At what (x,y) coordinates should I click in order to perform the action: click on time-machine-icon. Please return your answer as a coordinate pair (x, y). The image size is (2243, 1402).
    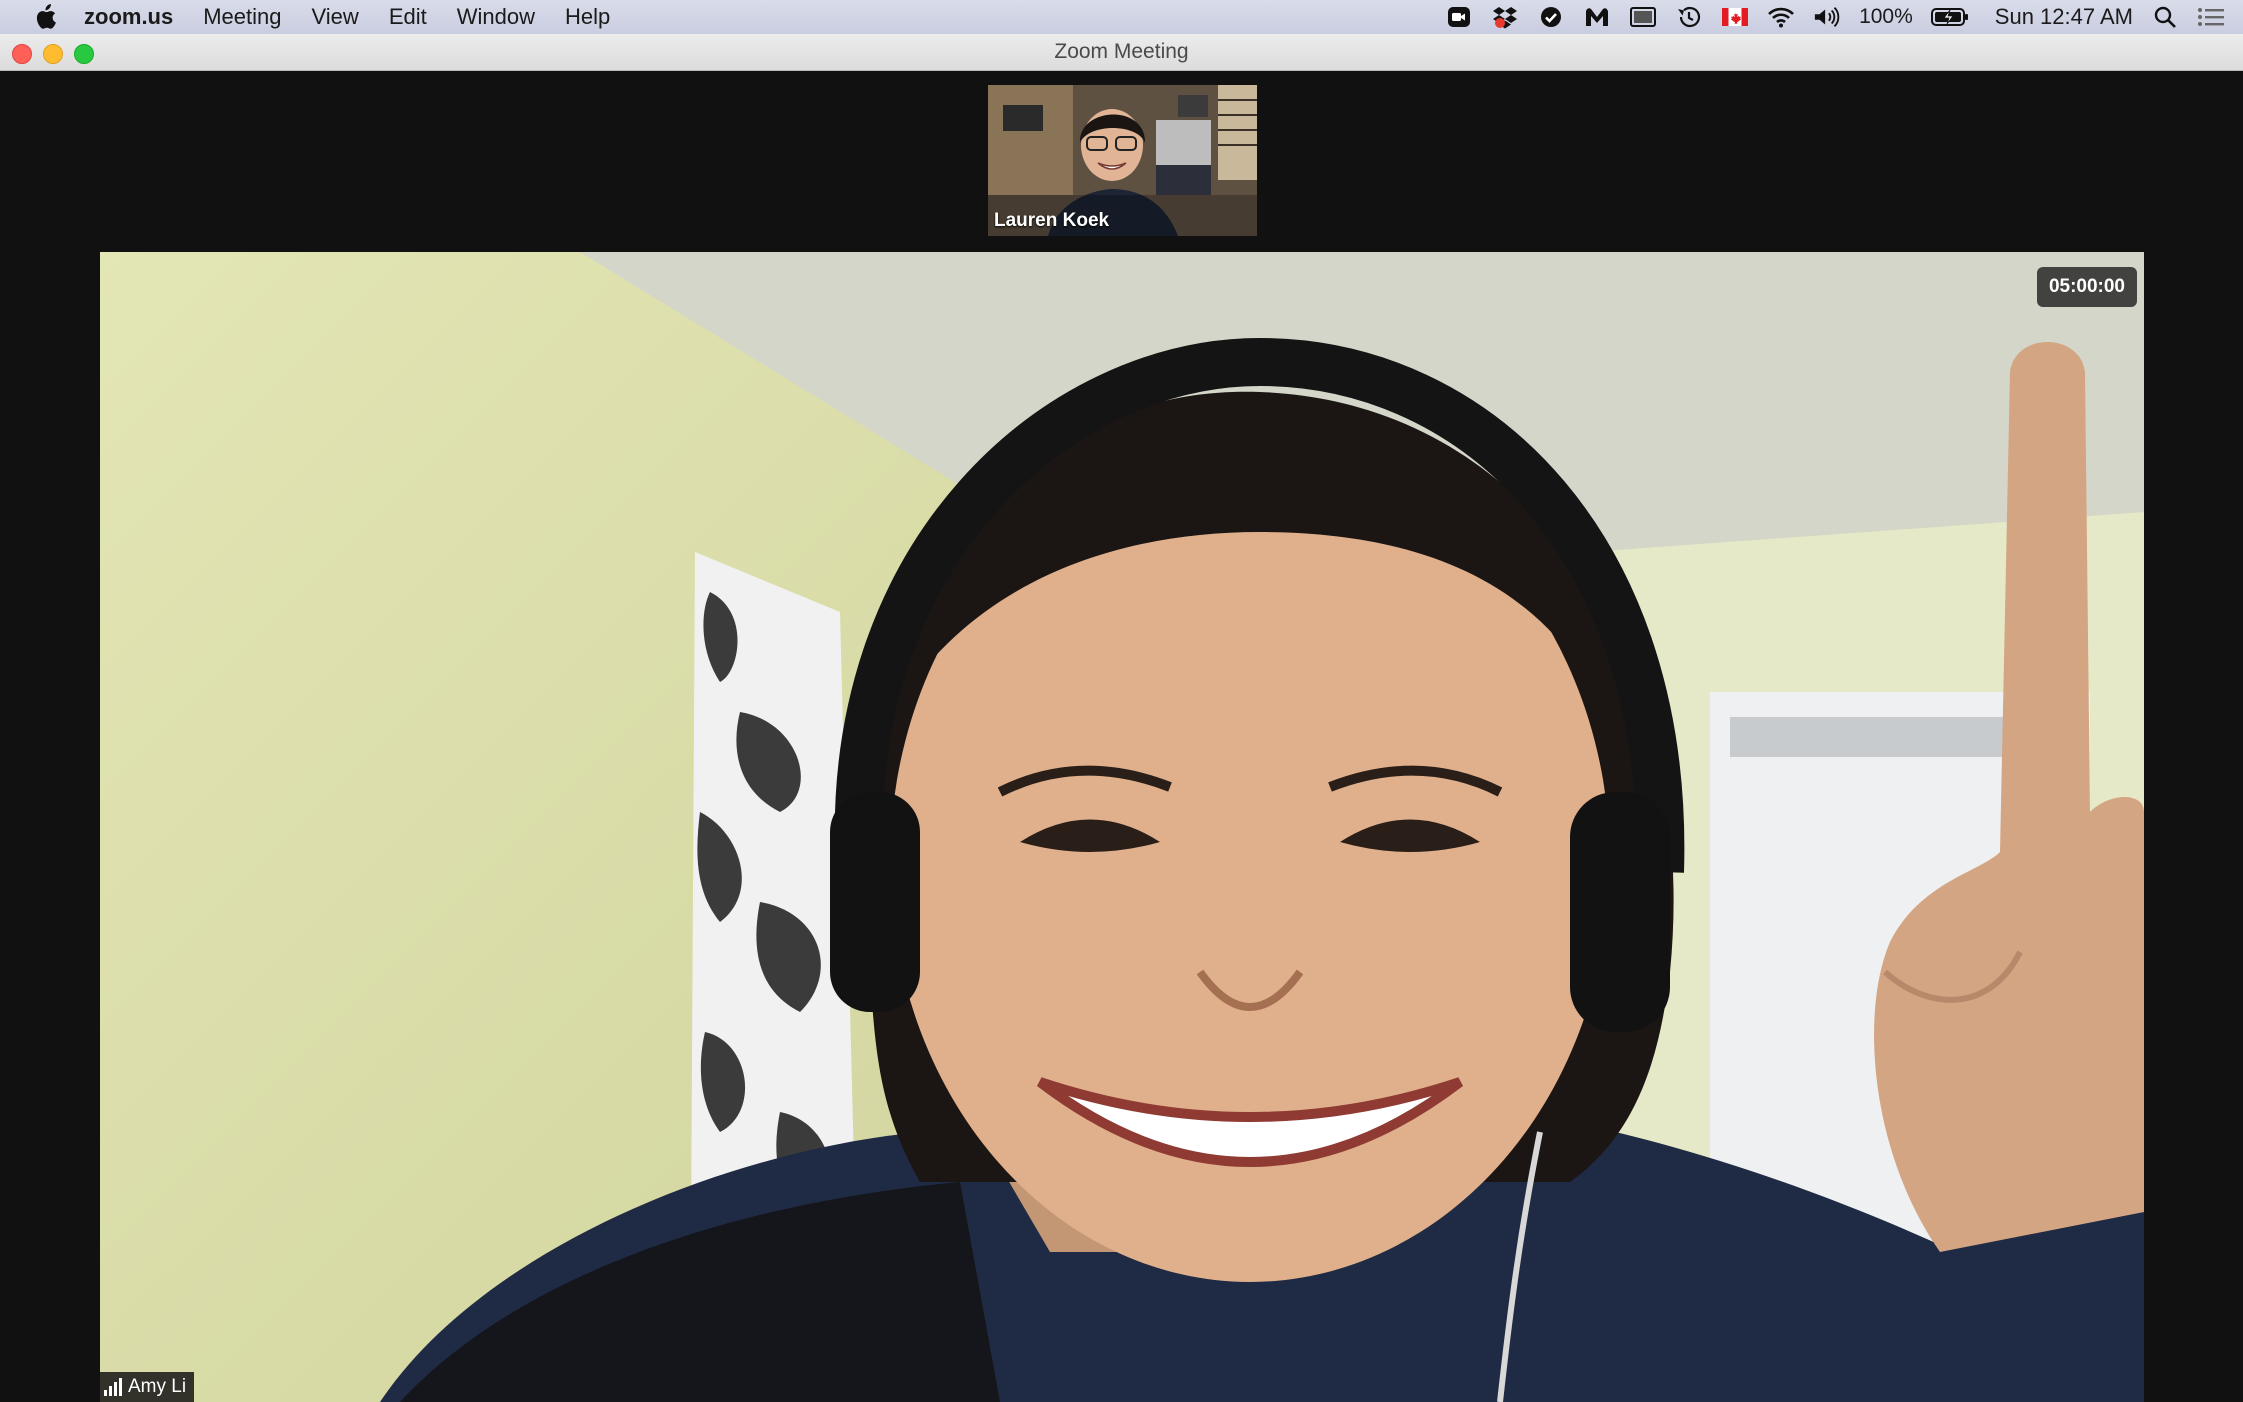
    Looking at the image, I should click on (1689, 17).